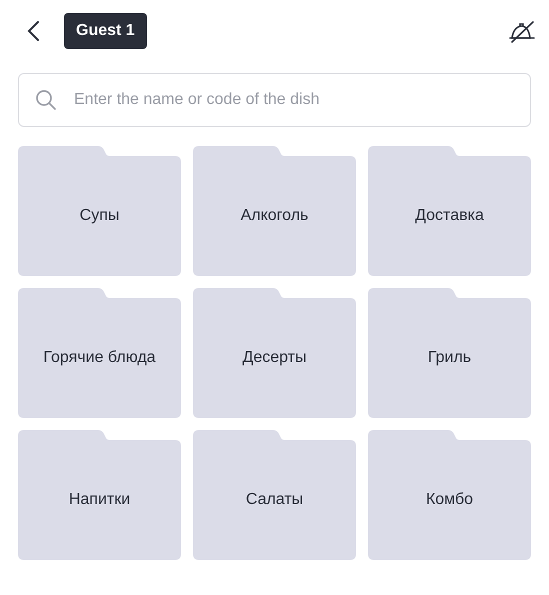 The height and width of the screenshot is (595, 549). Describe the element at coordinates (99, 211) in the screenshot. I see `category-folder: Супы` at that location.